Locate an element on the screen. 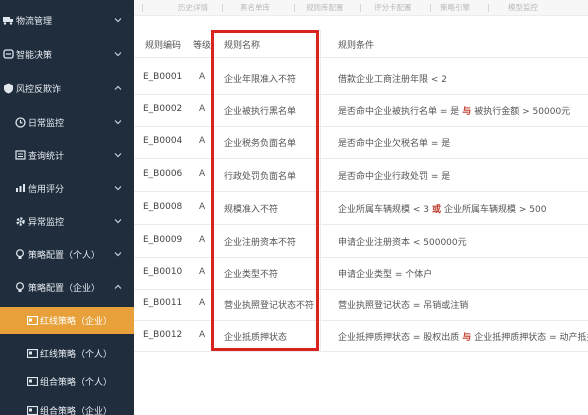 The image size is (588, 415). sidebar-item-abnormal-monitor: 异常监控 is located at coordinates (67, 221).